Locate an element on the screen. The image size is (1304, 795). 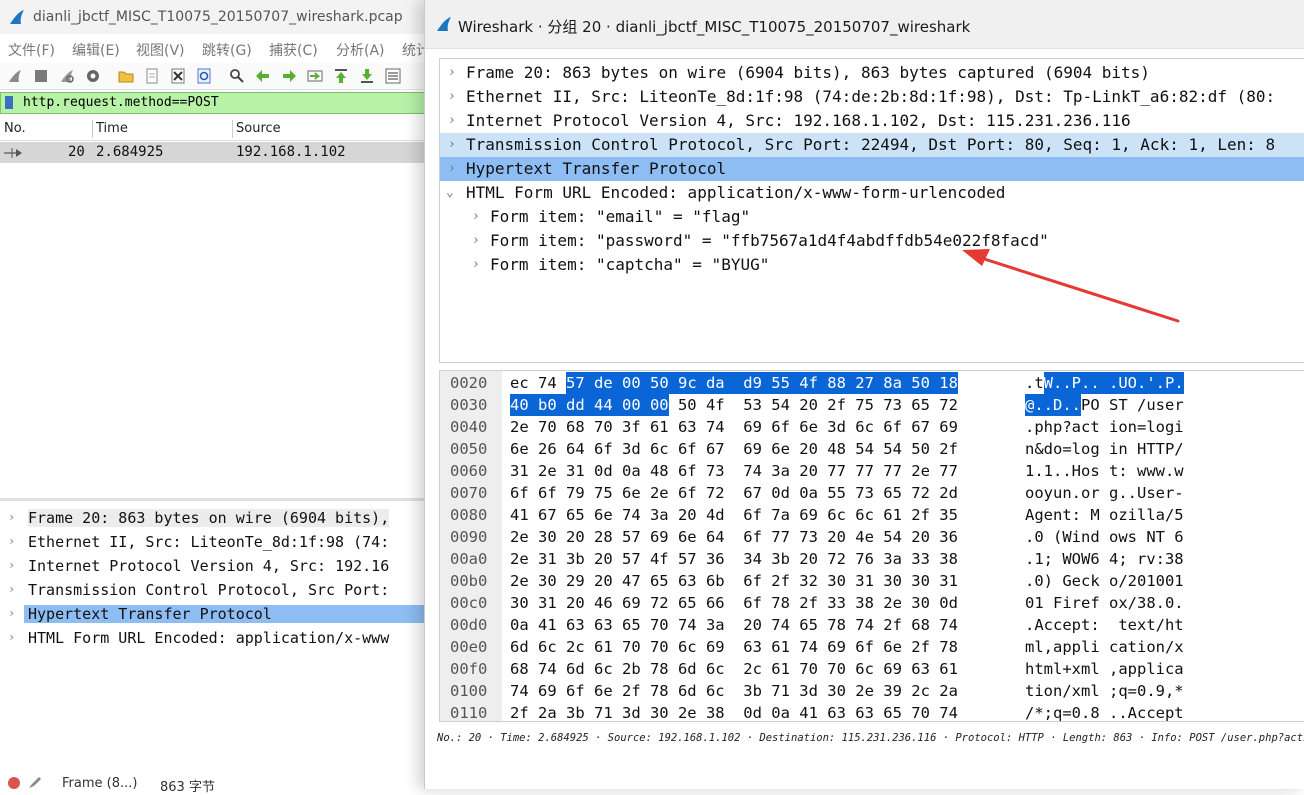
ascii-segment: .t is located at coordinates (1034, 383).